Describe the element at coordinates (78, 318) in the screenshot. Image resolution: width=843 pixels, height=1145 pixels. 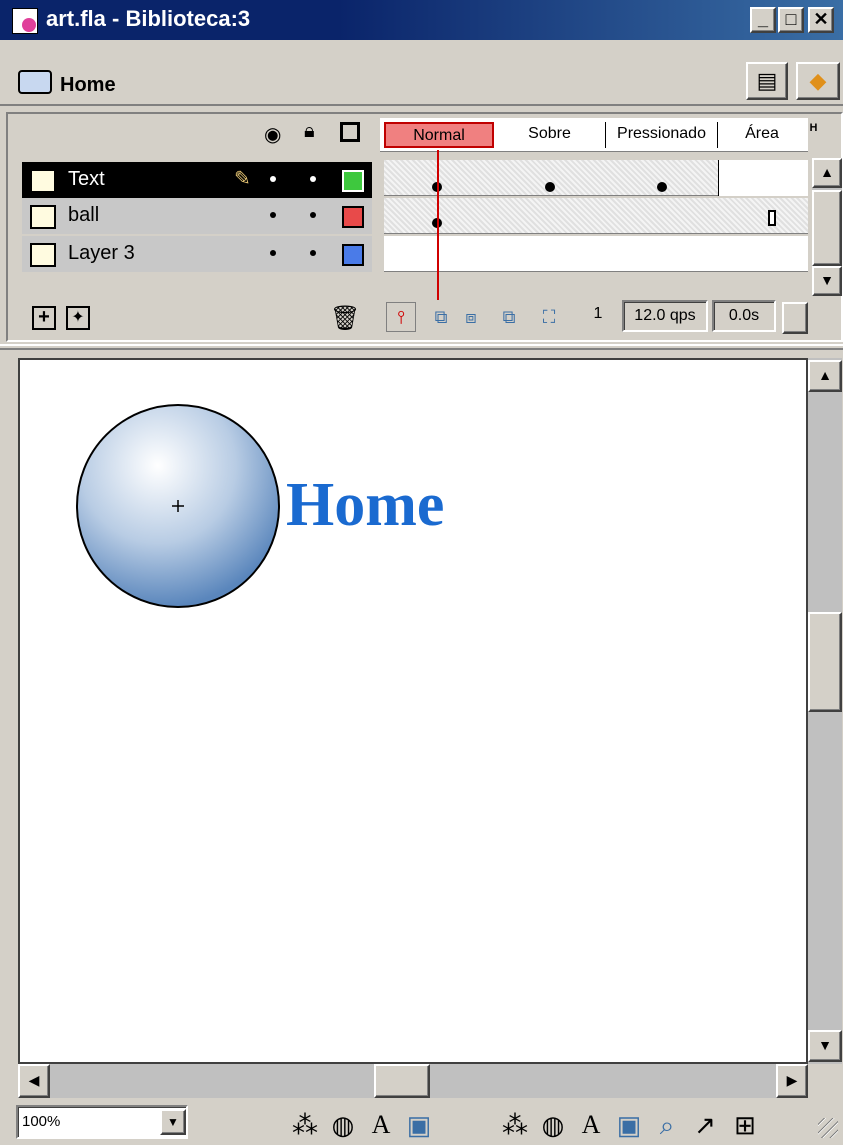
I see `add-guide-layer-icon: ✦` at that location.